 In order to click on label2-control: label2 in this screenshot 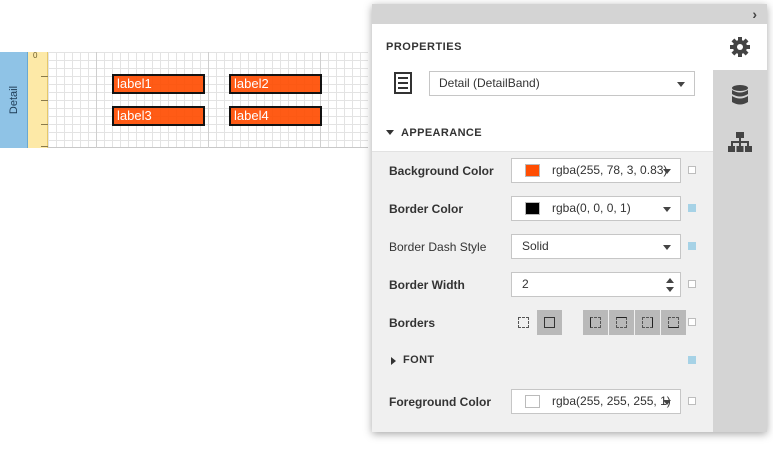, I will do `click(275, 84)`.